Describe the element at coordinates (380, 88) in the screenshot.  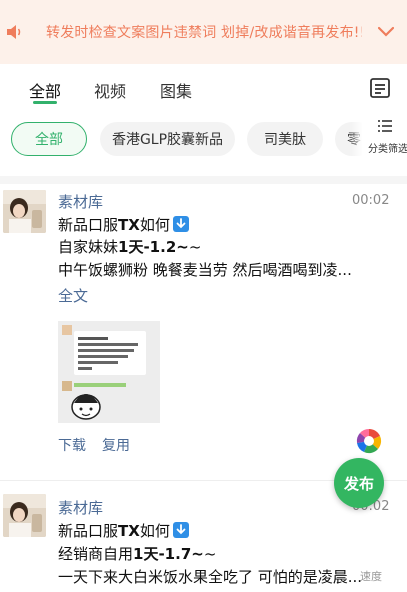
I see `document-list-icon` at that location.